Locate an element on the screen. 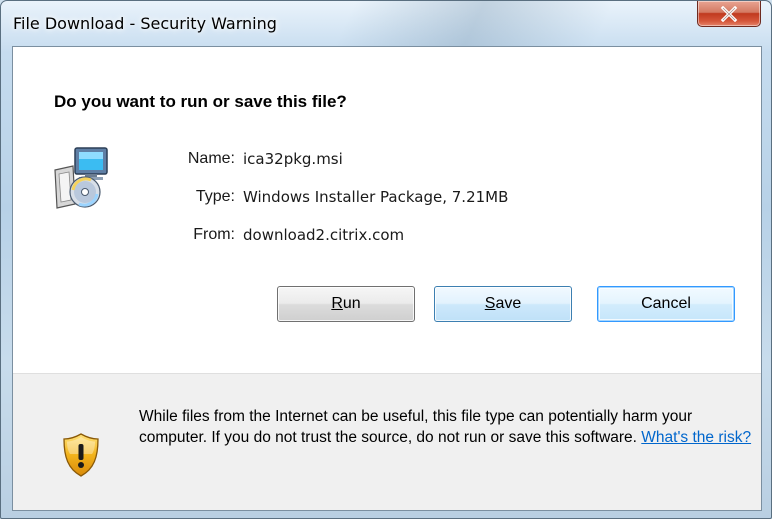 This screenshot has height=519, width=772. close-button is located at coordinates (729, 14).